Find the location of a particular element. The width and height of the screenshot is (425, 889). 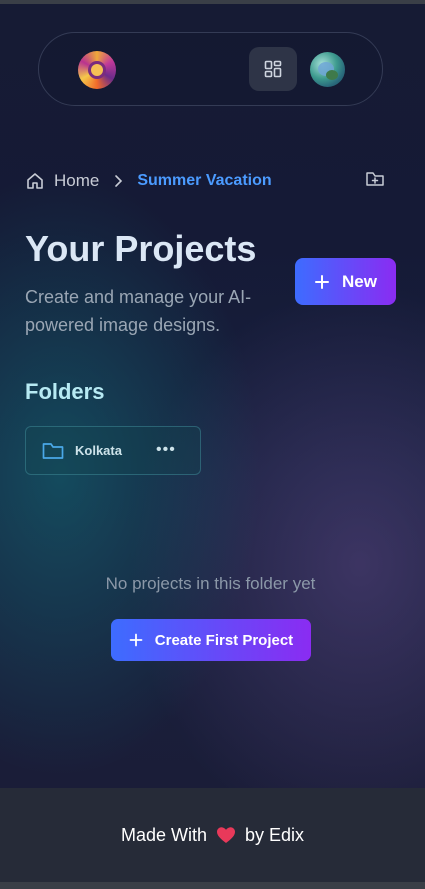

chevron-right-icon is located at coordinates (118, 181).